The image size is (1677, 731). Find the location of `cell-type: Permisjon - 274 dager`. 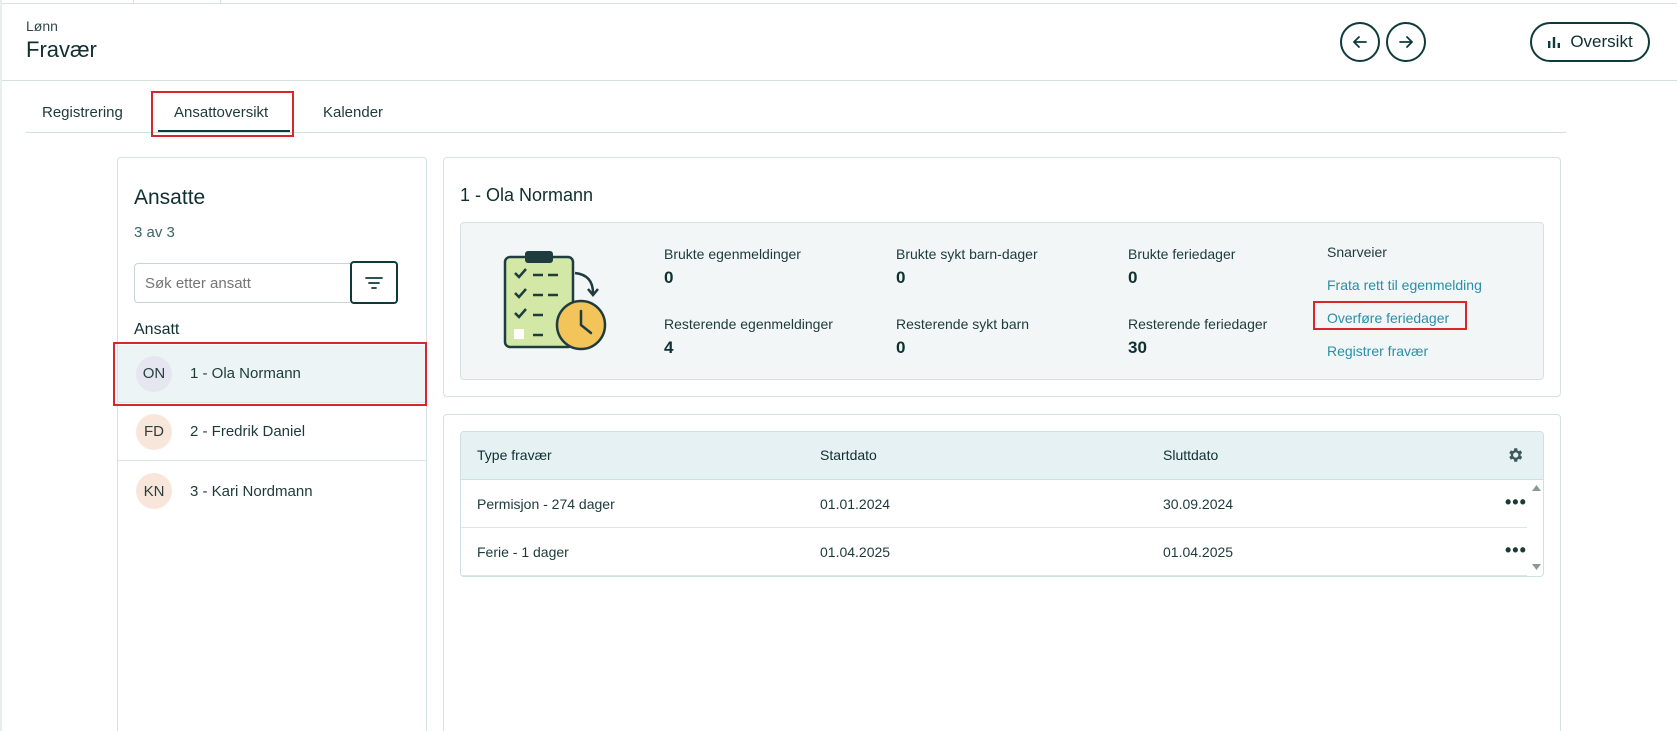

cell-type: Permisjon - 274 dager is located at coordinates (546, 504).